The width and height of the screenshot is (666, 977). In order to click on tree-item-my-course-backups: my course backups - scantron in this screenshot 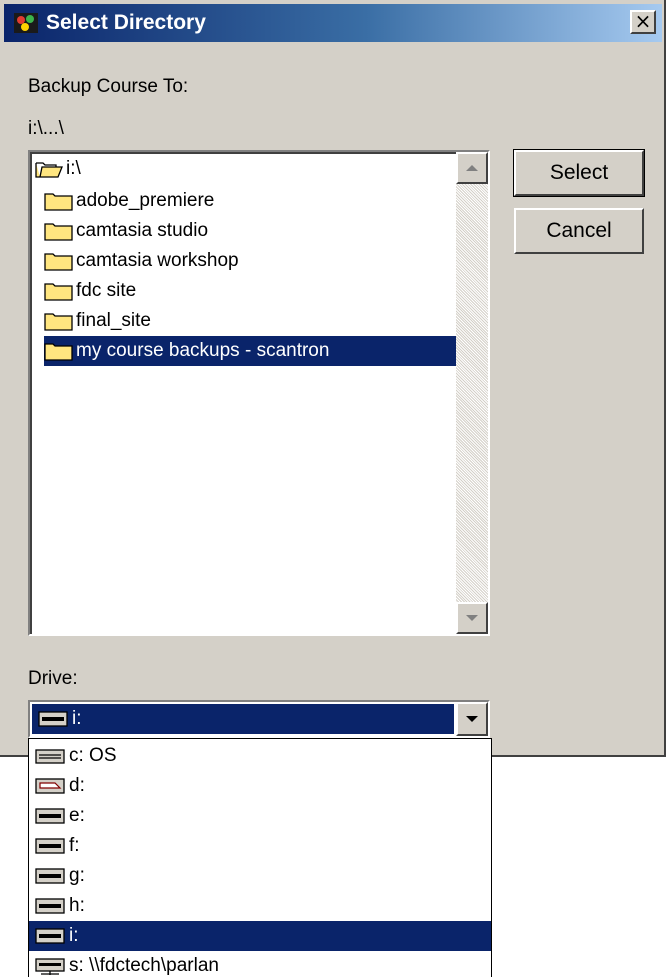, I will do `click(251, 351)`.